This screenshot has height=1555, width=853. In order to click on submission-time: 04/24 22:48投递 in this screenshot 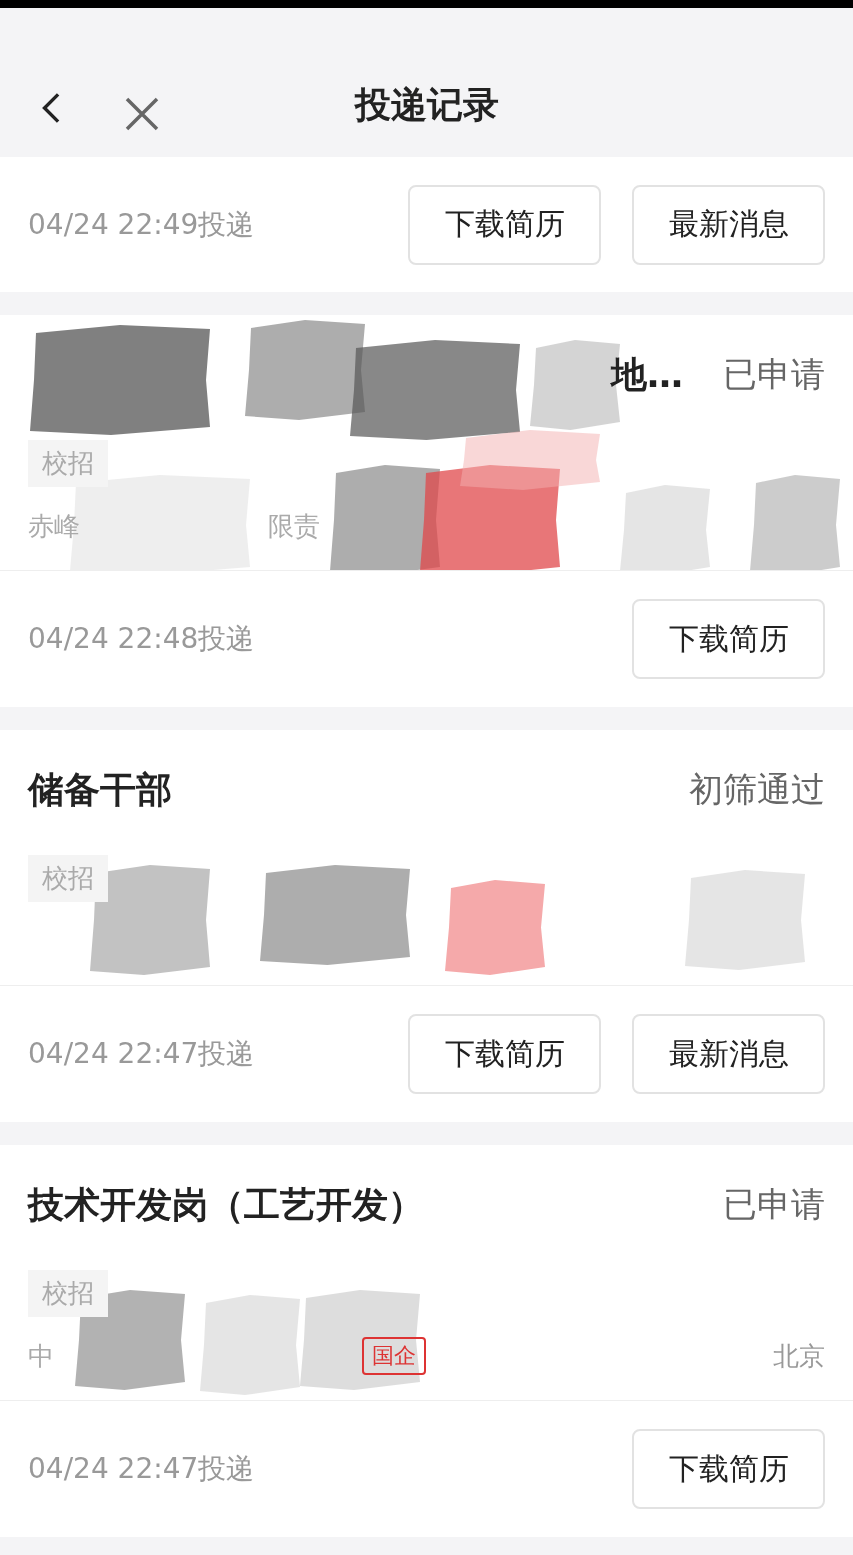, I will do `click(141, 639)`.